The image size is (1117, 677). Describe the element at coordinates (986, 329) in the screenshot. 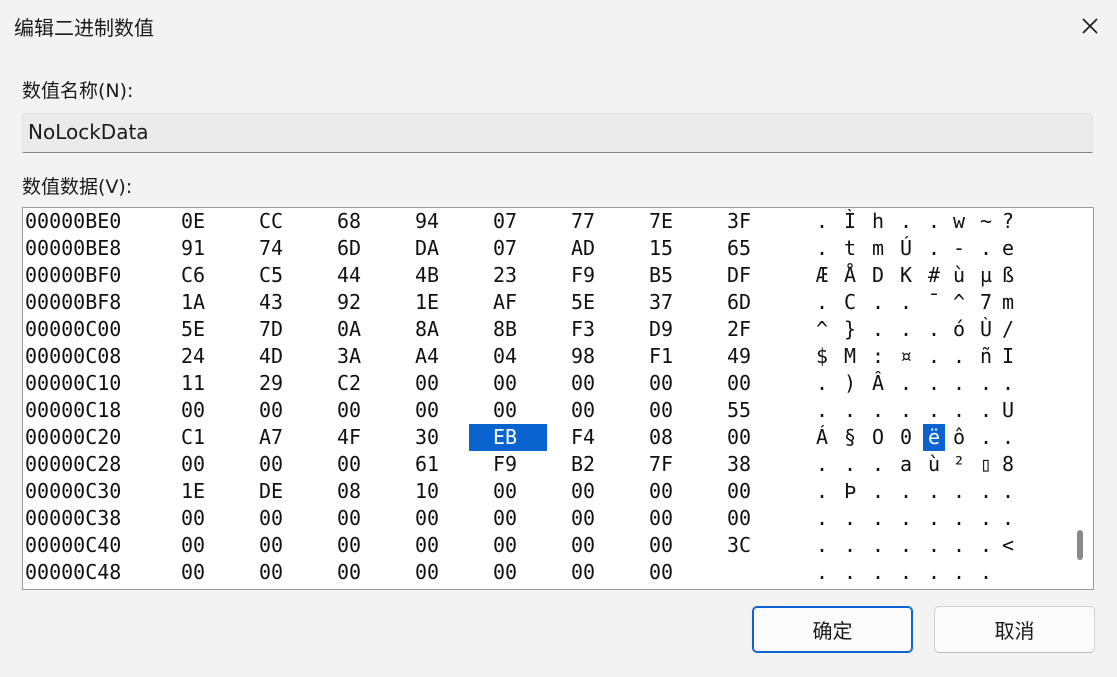

I see `ascii-char: Ù` at that location.